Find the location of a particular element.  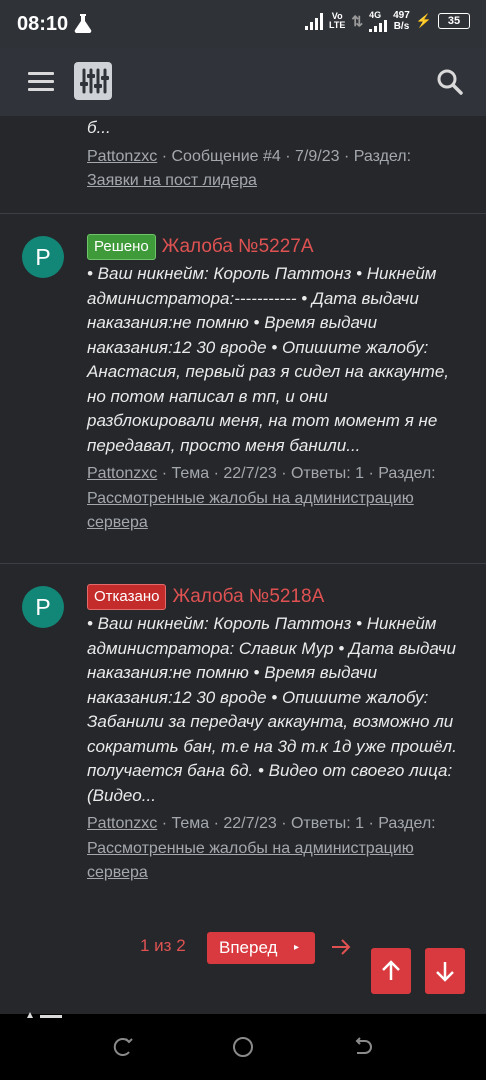

status-badge: Решено is located at coordinates (121, 247).